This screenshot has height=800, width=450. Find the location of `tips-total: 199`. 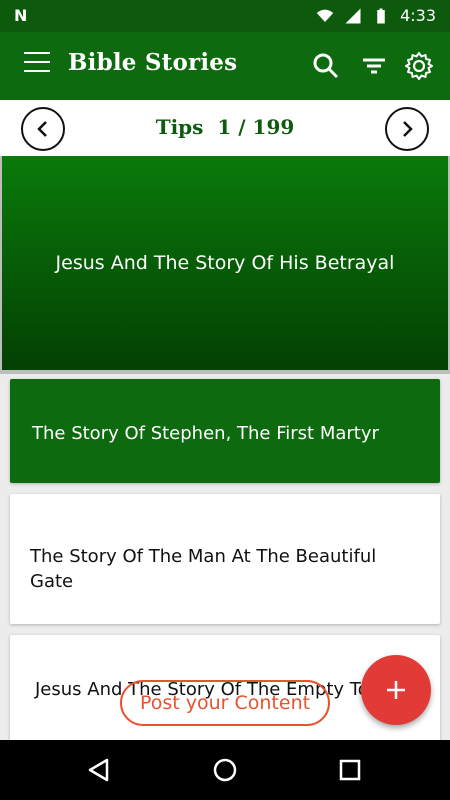

tips-total: 199 is located at coordinates (273, 127).